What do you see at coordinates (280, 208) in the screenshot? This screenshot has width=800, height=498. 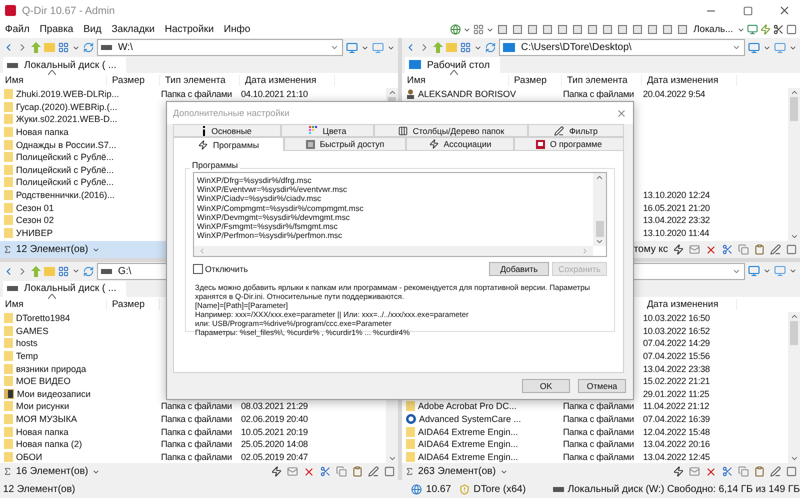 I see `program-entry: WinXP/Compmgmt=%sysdir%/compmgmt.msc` at bounding box center [280, 208].